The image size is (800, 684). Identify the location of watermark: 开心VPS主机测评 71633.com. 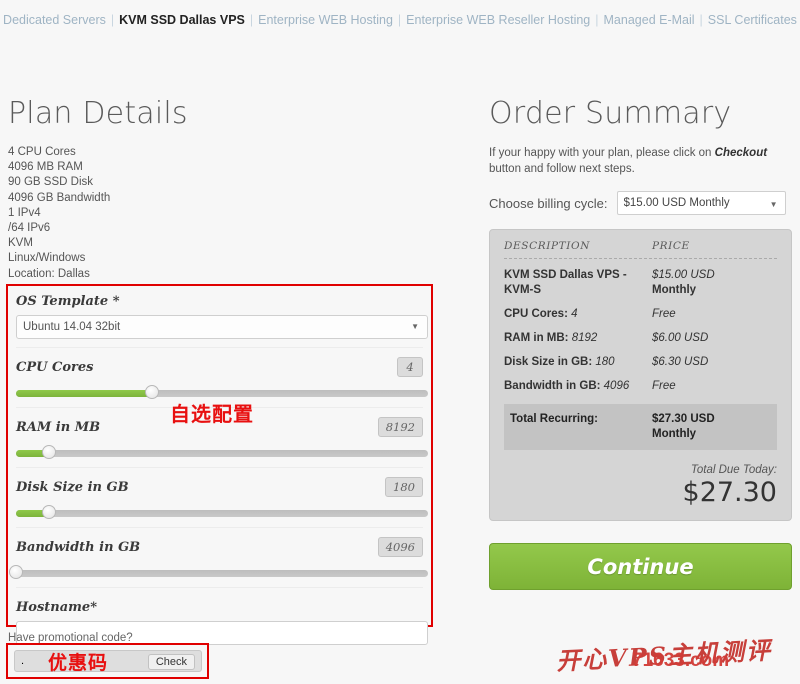
(675, 656).